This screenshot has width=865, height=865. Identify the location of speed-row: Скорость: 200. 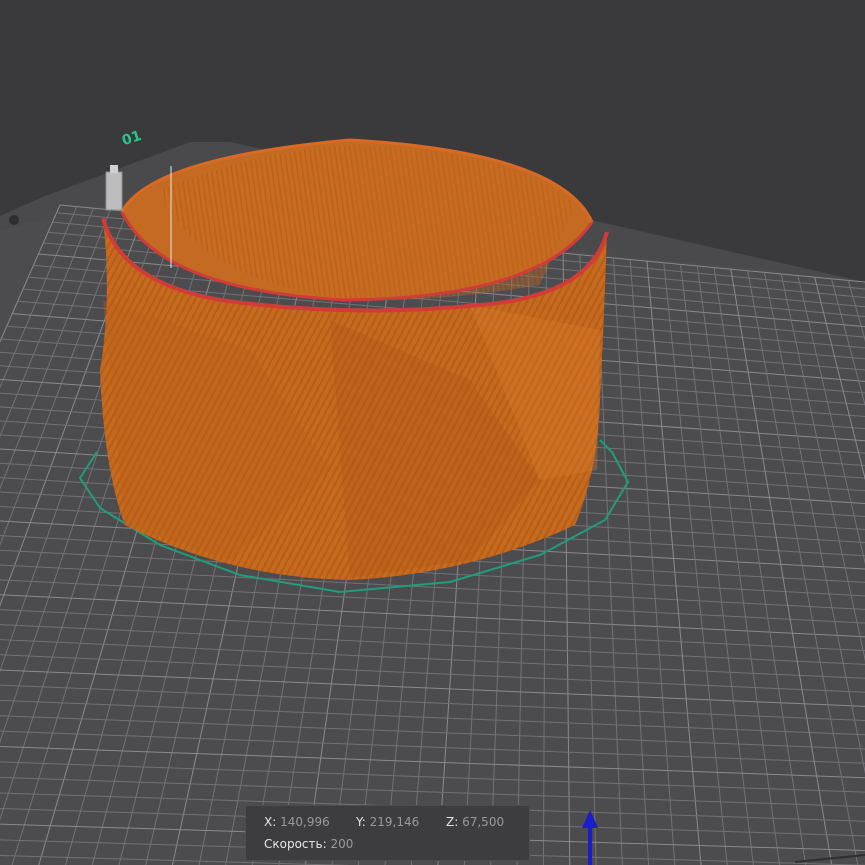
(308, 844).